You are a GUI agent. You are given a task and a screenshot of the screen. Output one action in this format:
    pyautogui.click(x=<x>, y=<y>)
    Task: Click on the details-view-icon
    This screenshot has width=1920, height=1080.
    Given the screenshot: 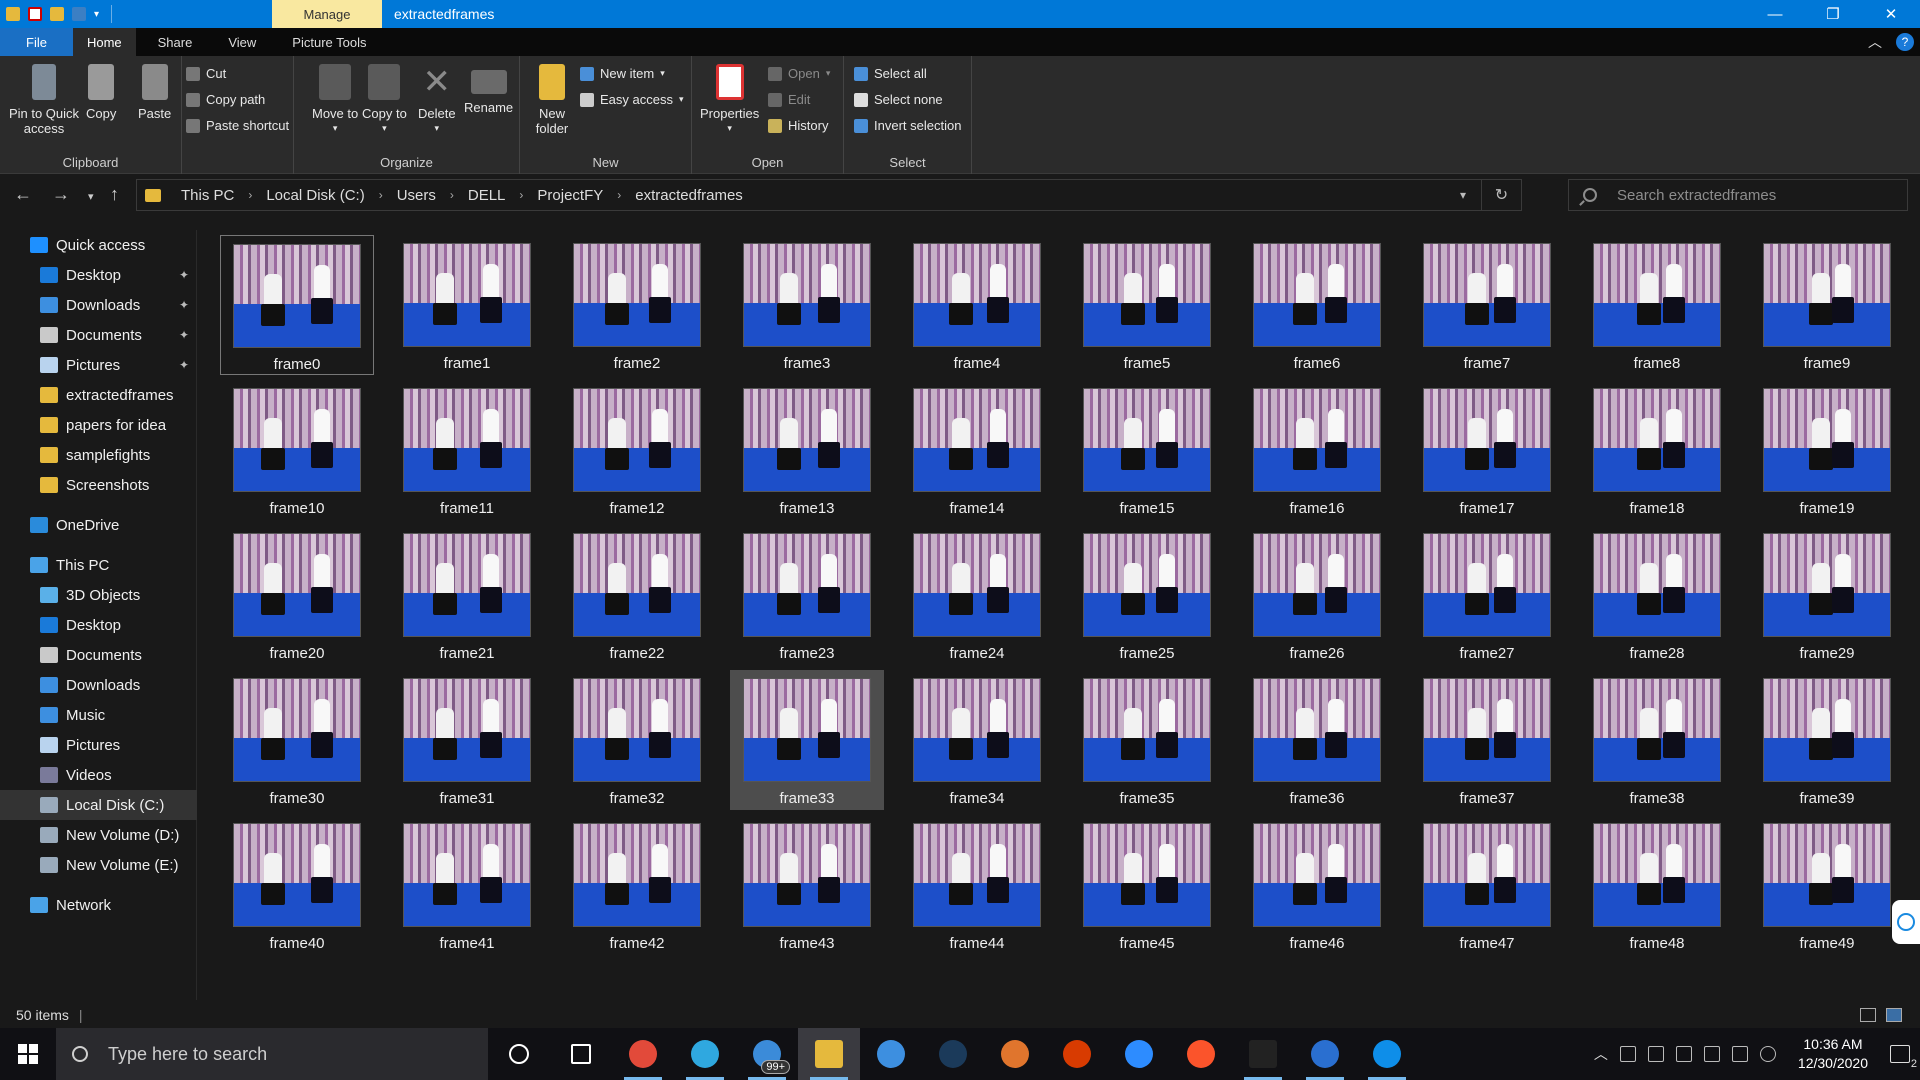 What is the action you would take?
    pyautogui.click(x=1868, y=1015)
    